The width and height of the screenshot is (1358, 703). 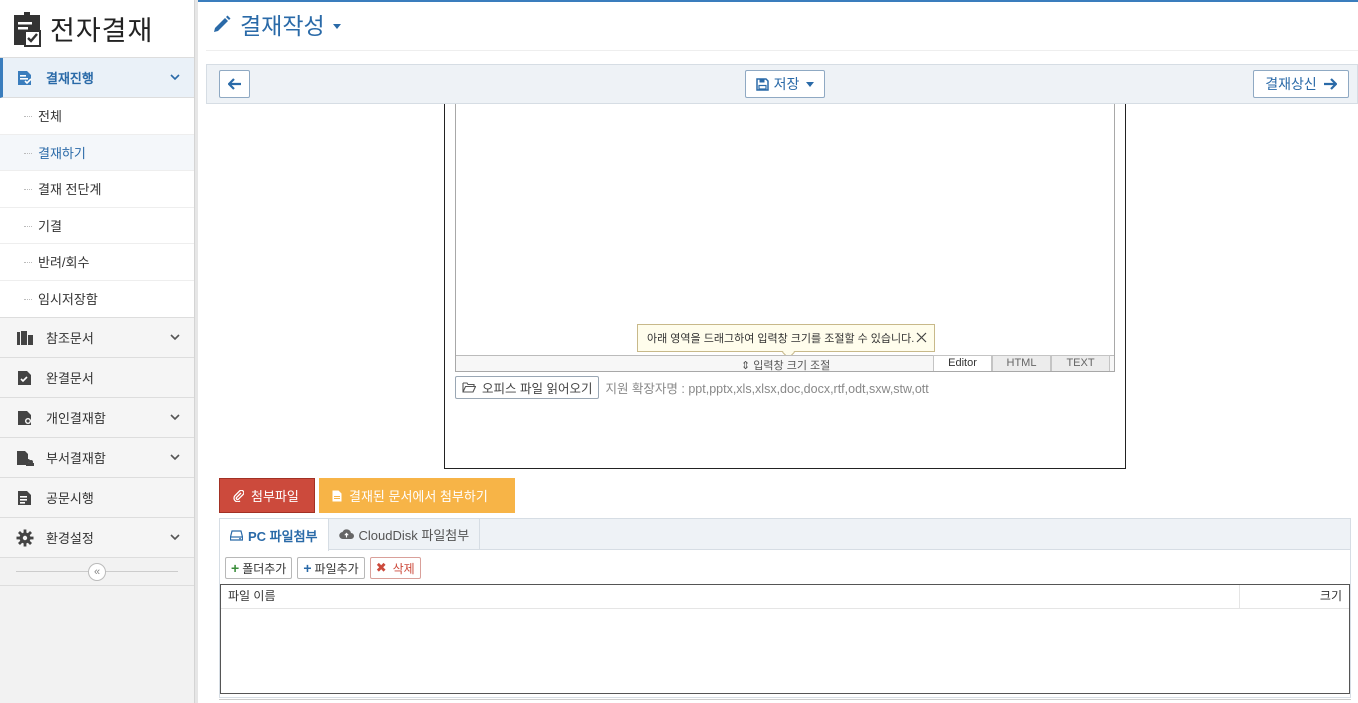 I want to click on arrow-right-icon, so click(x=1330, y=84).